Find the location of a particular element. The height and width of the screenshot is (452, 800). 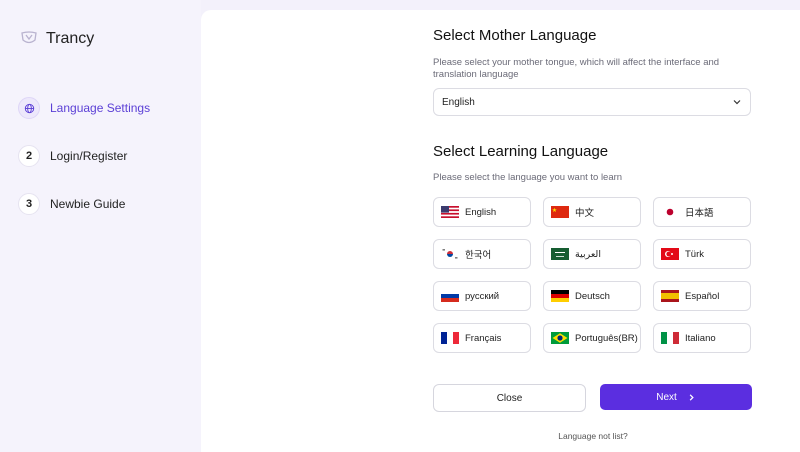

lang-option-arabic: العربية is located at coordinates (592, 254).